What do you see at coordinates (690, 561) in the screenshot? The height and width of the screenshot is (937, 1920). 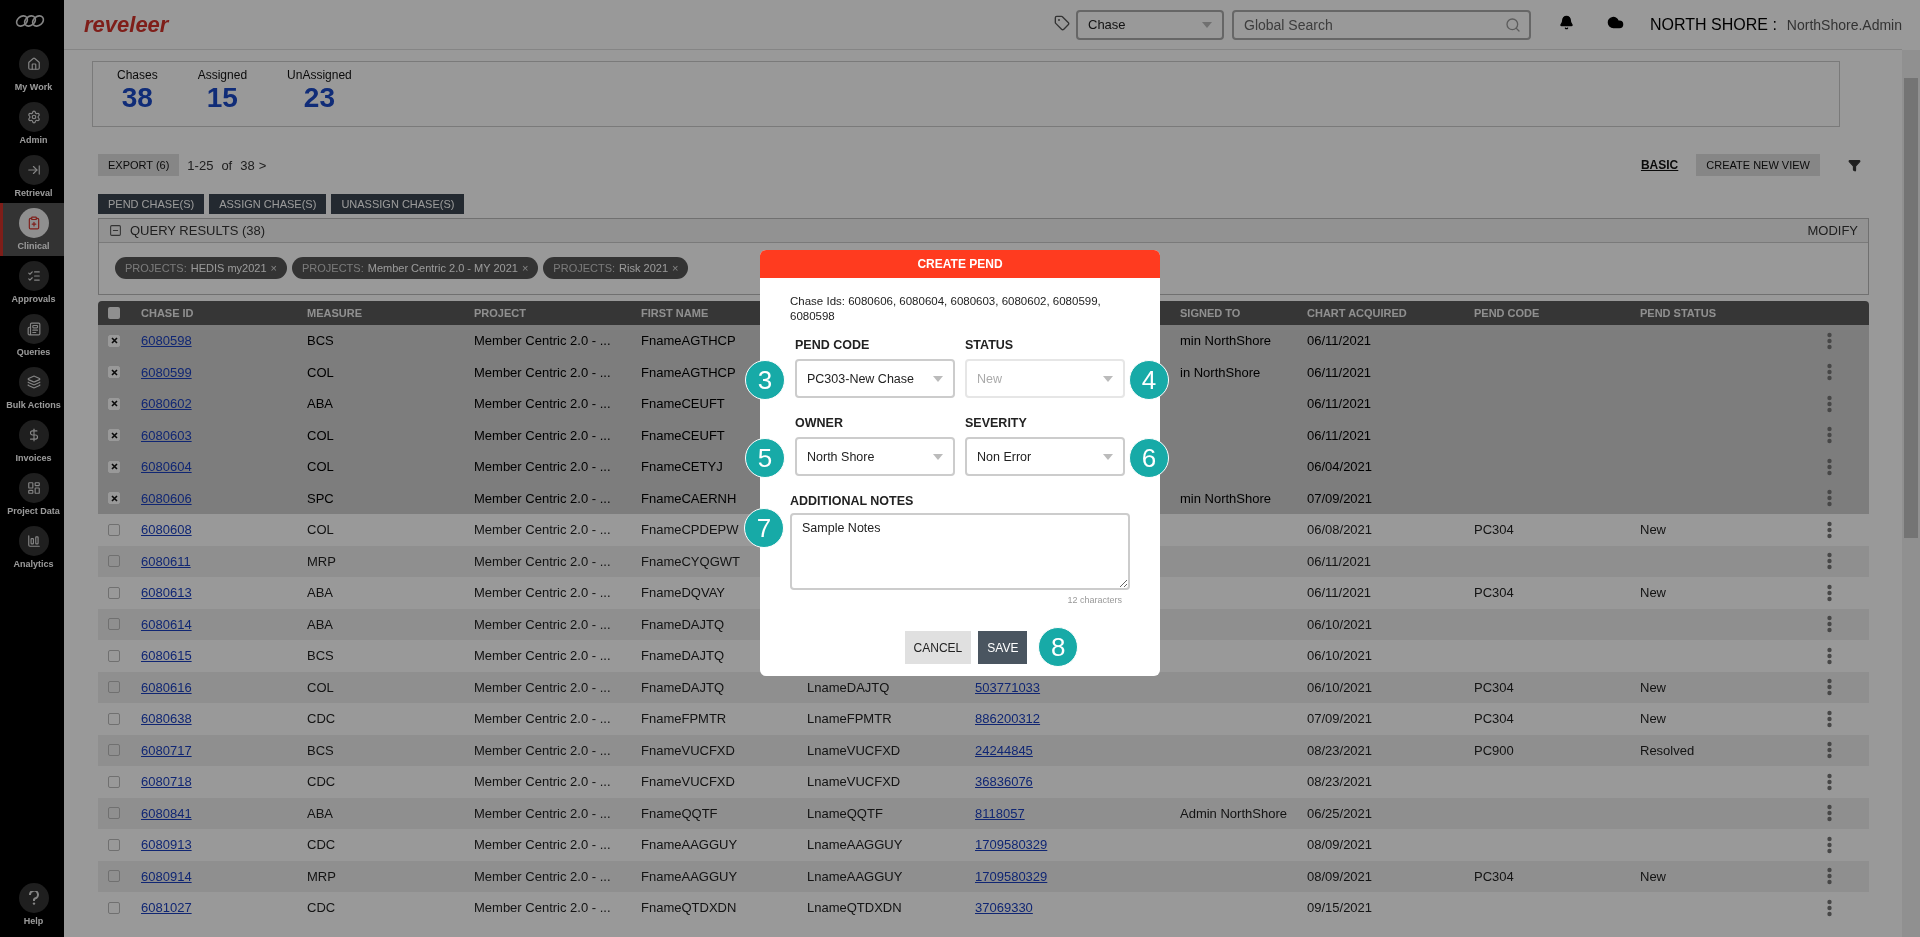 I see `table-cell: FnameCYQGWT` at bounding box center [690, 561].